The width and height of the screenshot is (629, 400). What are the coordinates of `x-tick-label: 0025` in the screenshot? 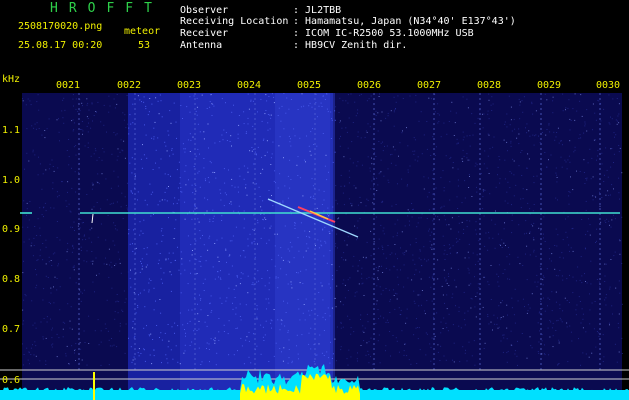 It's located at (309, 85).